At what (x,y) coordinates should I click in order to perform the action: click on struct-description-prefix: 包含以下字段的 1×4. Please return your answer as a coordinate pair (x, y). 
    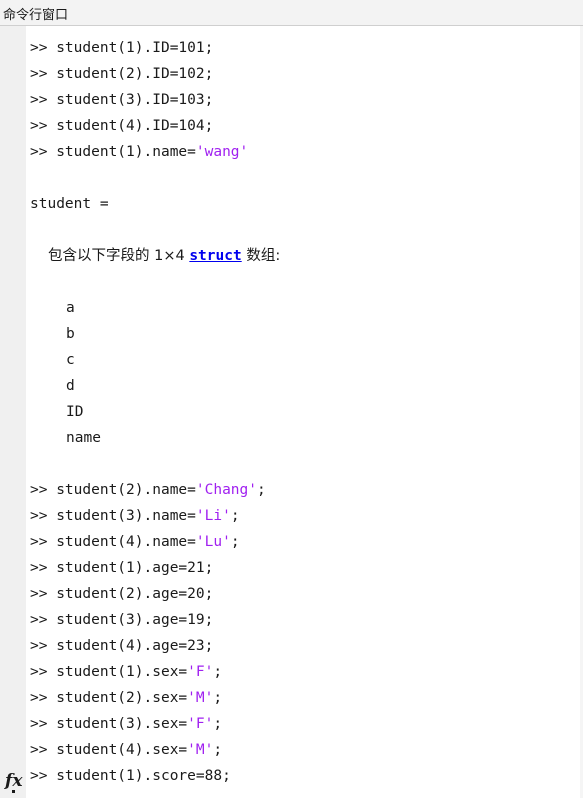
    Looking at the image, I should click on (119, 256).